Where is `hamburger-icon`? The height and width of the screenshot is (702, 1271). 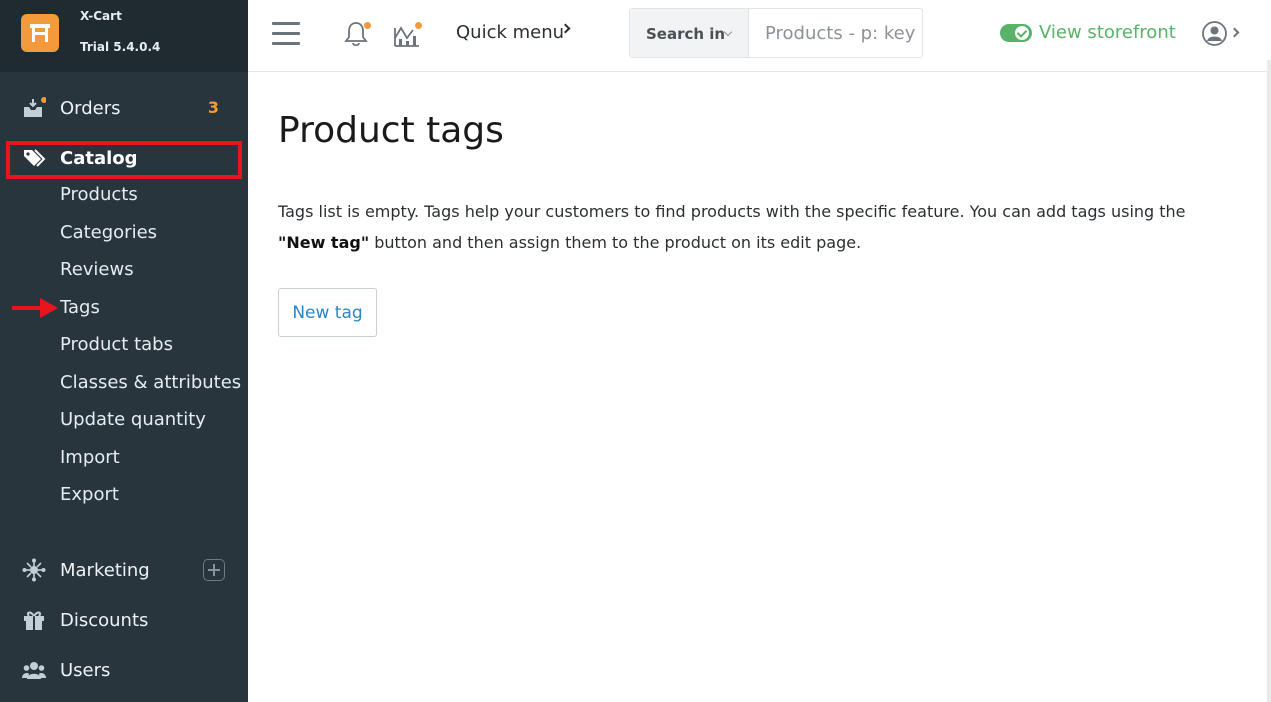
hamburger-icon is located at coordinates (286, 34).